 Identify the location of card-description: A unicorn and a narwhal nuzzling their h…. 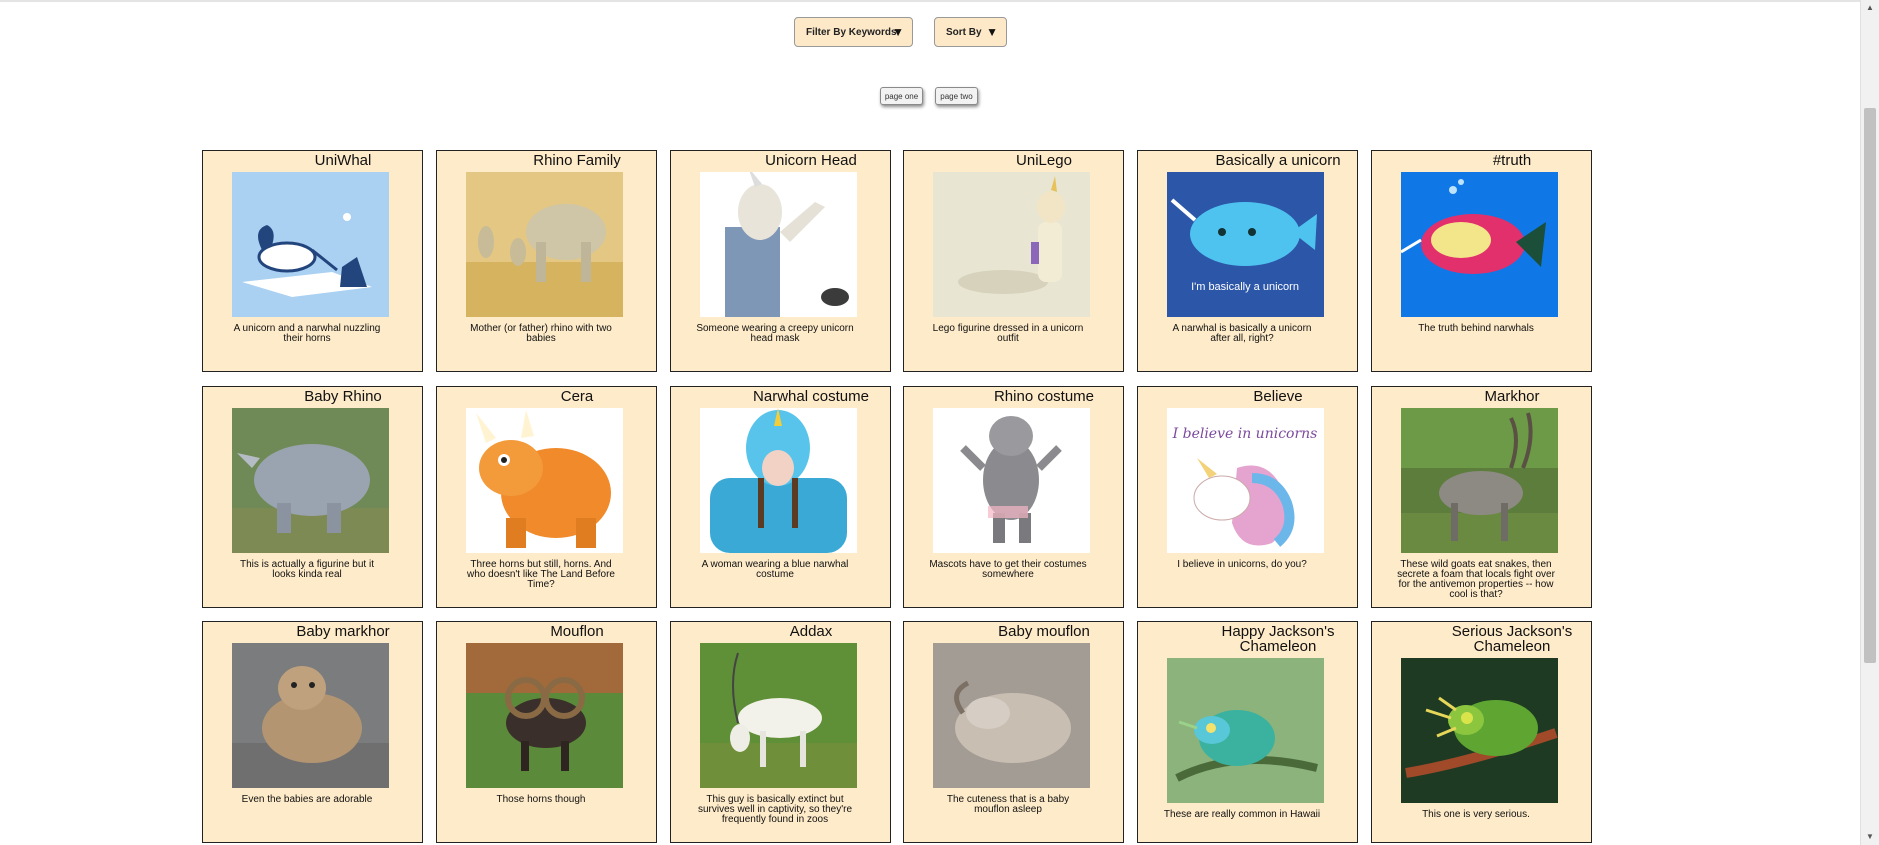
(307, 333).